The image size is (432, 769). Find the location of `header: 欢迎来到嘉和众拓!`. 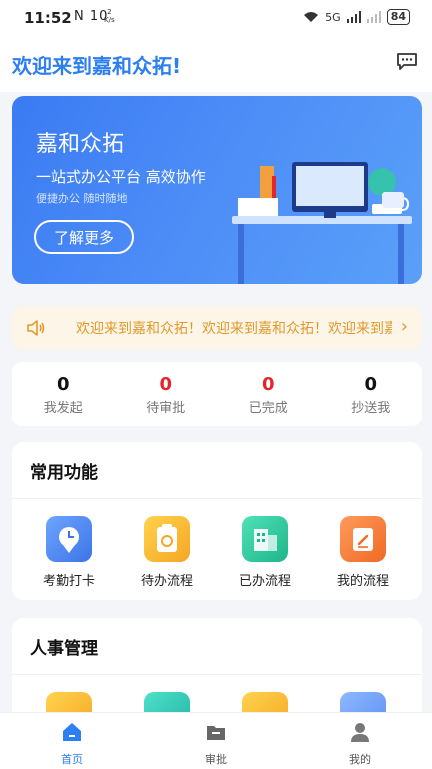

header: 欢迎来到嘉和众拓! is located at coordinates (216, 64).